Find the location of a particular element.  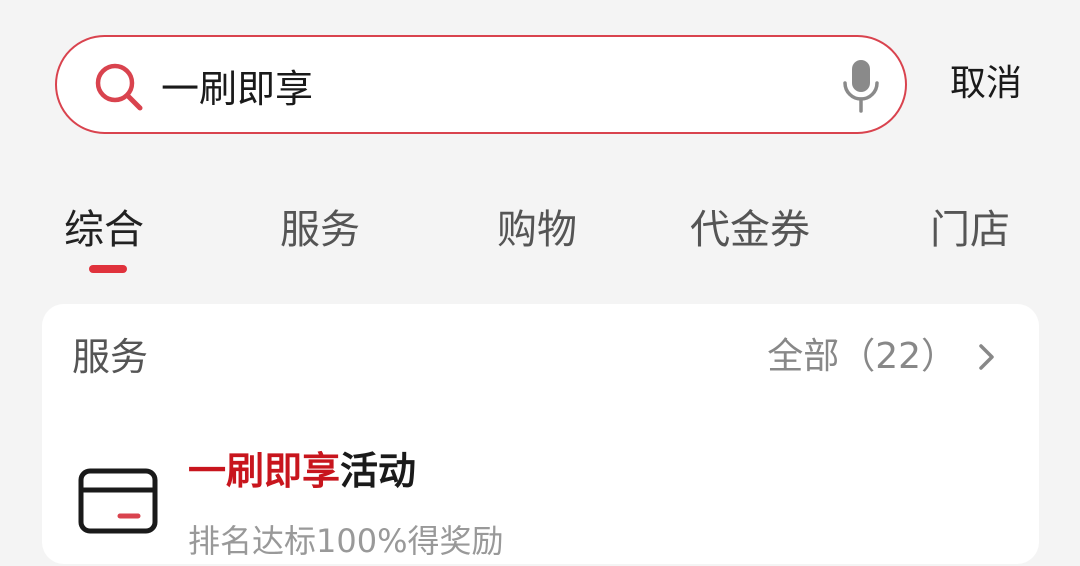

item-title-highlight: 一刷即享 is located at coordinates (264, 471).